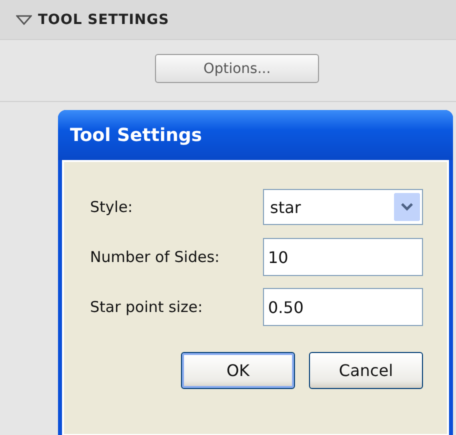 This screenshot has height=435, width=456. What do you see at coordinates (343, 207) in the screenshot?
I see `style-dropdown: star` at bounding box center [343, 207].